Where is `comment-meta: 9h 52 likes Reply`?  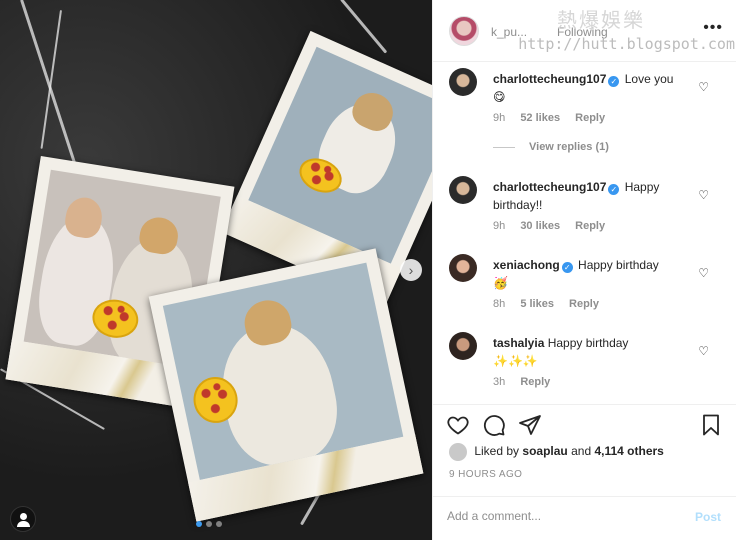
comment-meta: 9h 52 likes Reply is located at coordinates (555, 118).